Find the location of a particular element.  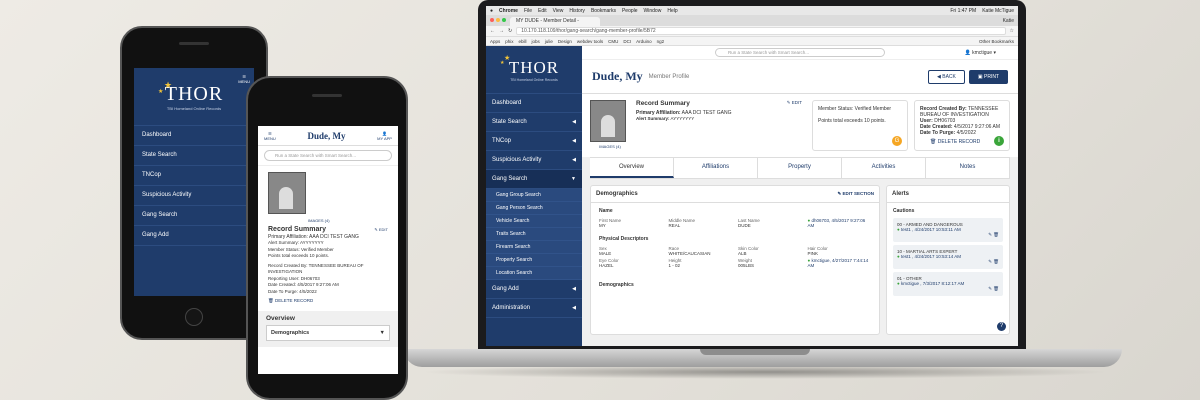

alert-author: kmctigue , 7/3/2017 8:12:17 AM is located at coordinates (932, 283).